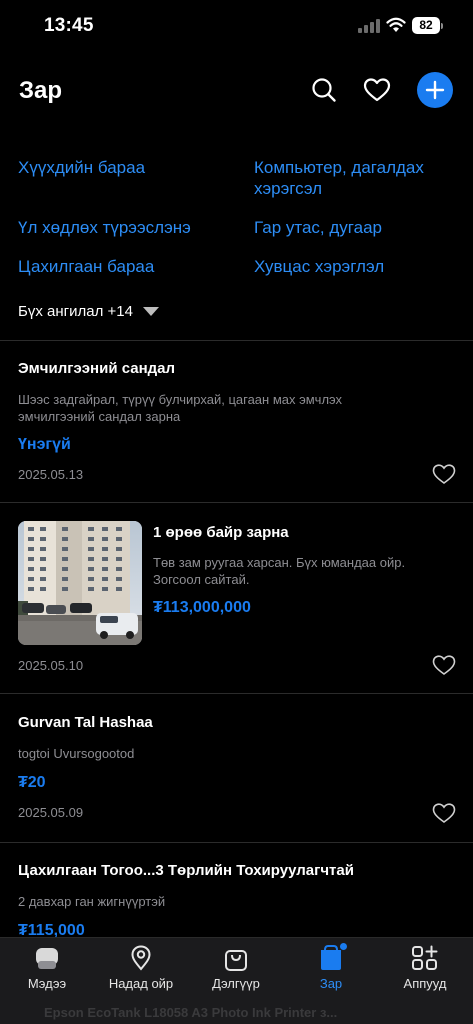 This screenshot has height=1024, width=473. Describe the element at coordinates (47, 983) in the screenshot. I see `tab-label: Мэдээ` at that location.